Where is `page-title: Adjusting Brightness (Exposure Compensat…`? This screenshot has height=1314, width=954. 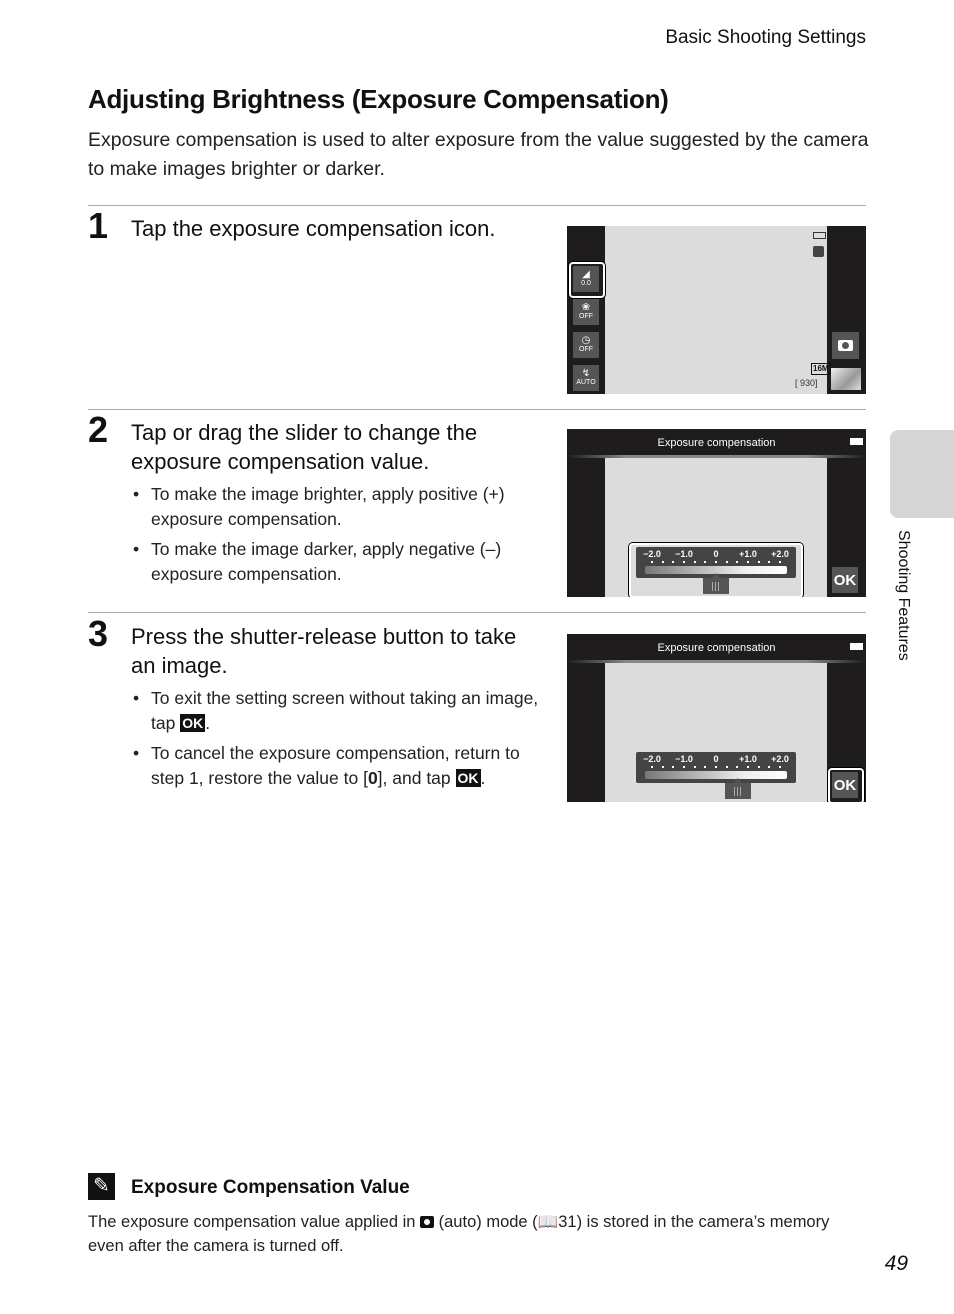
page-title: Adjusting Brightness (Exposure Compensat… is located at coordinates (378, 99).